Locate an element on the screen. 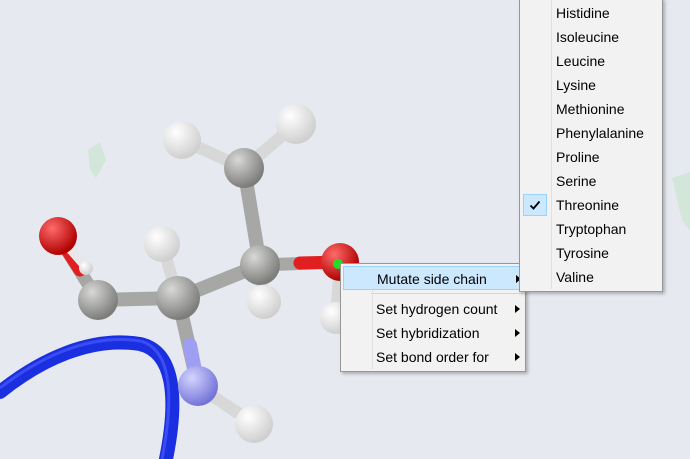  menu-item-label: Methionine is located at coordinates (590, 109).